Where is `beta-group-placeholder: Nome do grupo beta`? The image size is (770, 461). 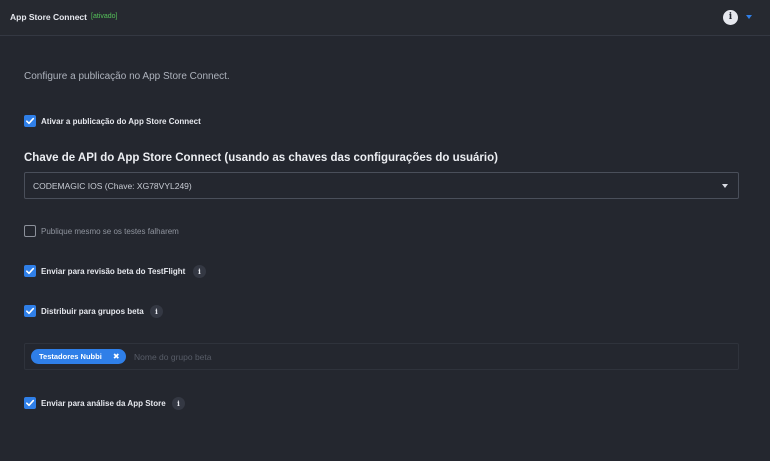
beta-group-placeholder: Nome do grupo beta is located at coordinates (173, 357).